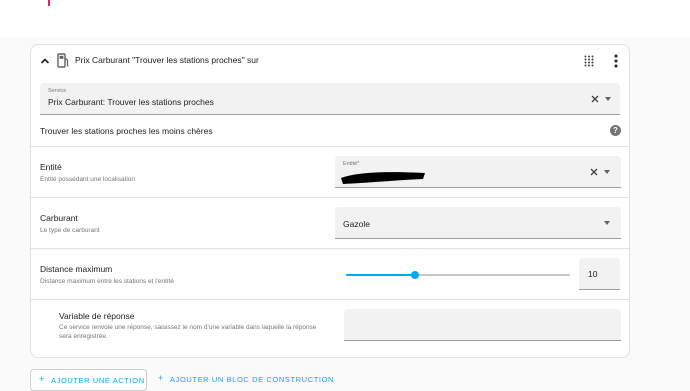 The image size is (690, 391). Describe the element at coordinates (63, 60) in the screenshot. I see `fuel-pump-icon` at that location.